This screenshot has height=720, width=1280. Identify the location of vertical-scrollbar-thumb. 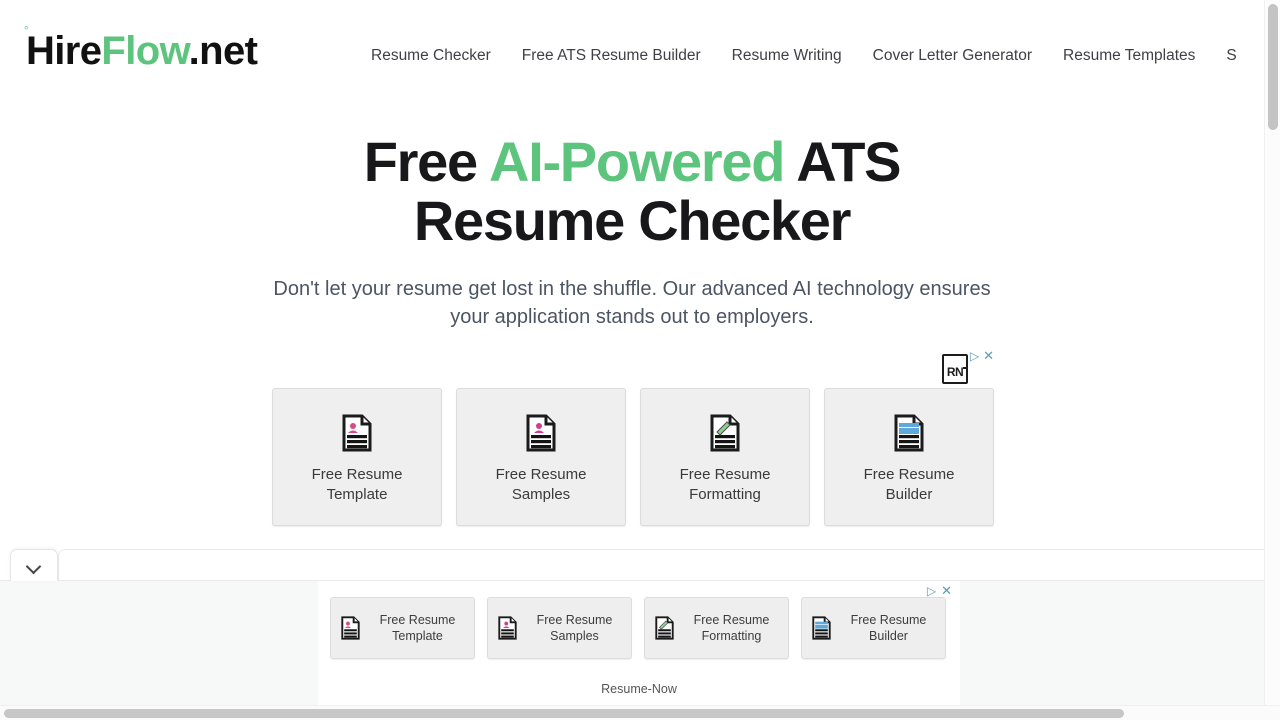
(1273, 67).